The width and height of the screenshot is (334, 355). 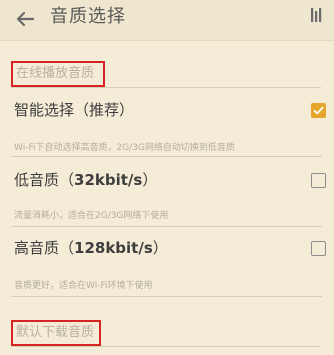 What do you see at coordinates (318, 180) in the screenshot?
I see `checkbox-low-quality` at bounding box center [318, 180].